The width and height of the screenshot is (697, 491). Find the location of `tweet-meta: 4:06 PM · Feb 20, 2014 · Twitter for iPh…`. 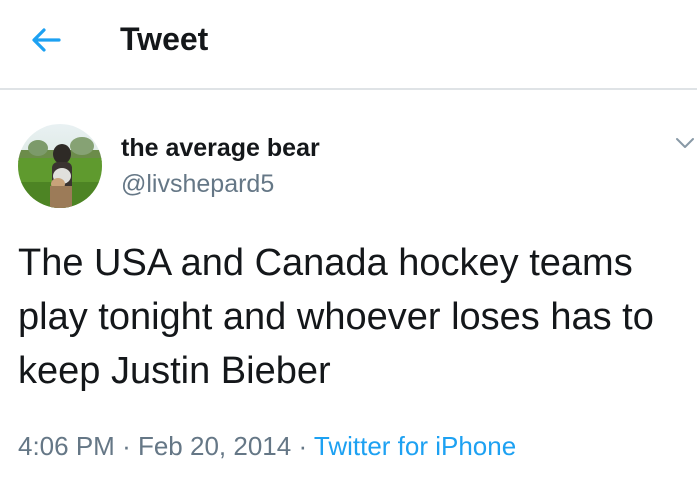

tweet-meta: 4:06 PM · Feb 20, 2014 · Twitter for iPh… is located at coordinates (267, 446).